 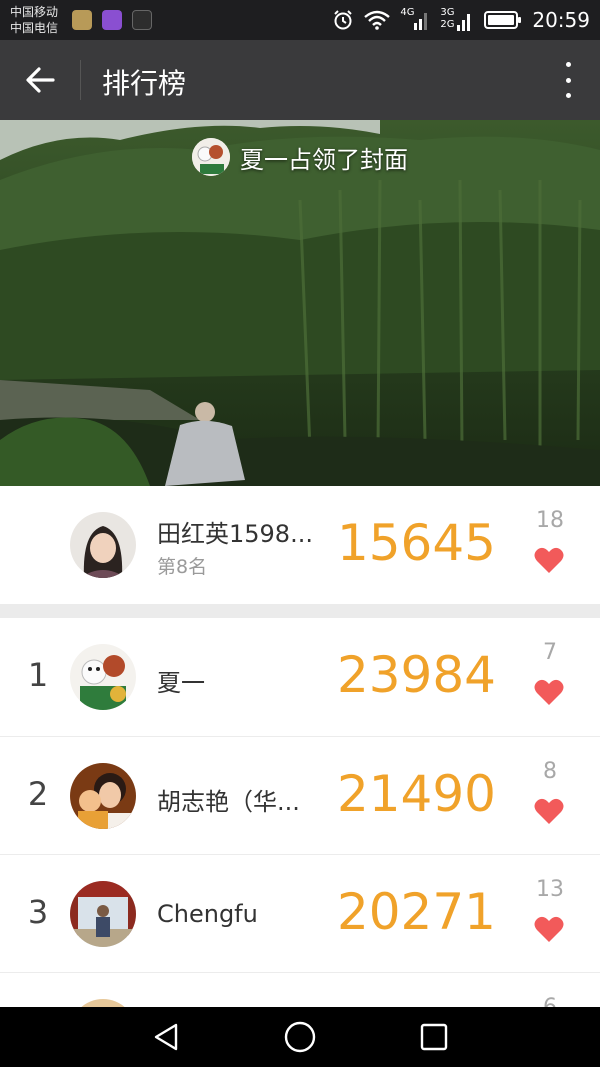 What do you see at coordinates (416, 794) in the screenshot?
I see `step-count: 21490` at bounding box center [416, 794].